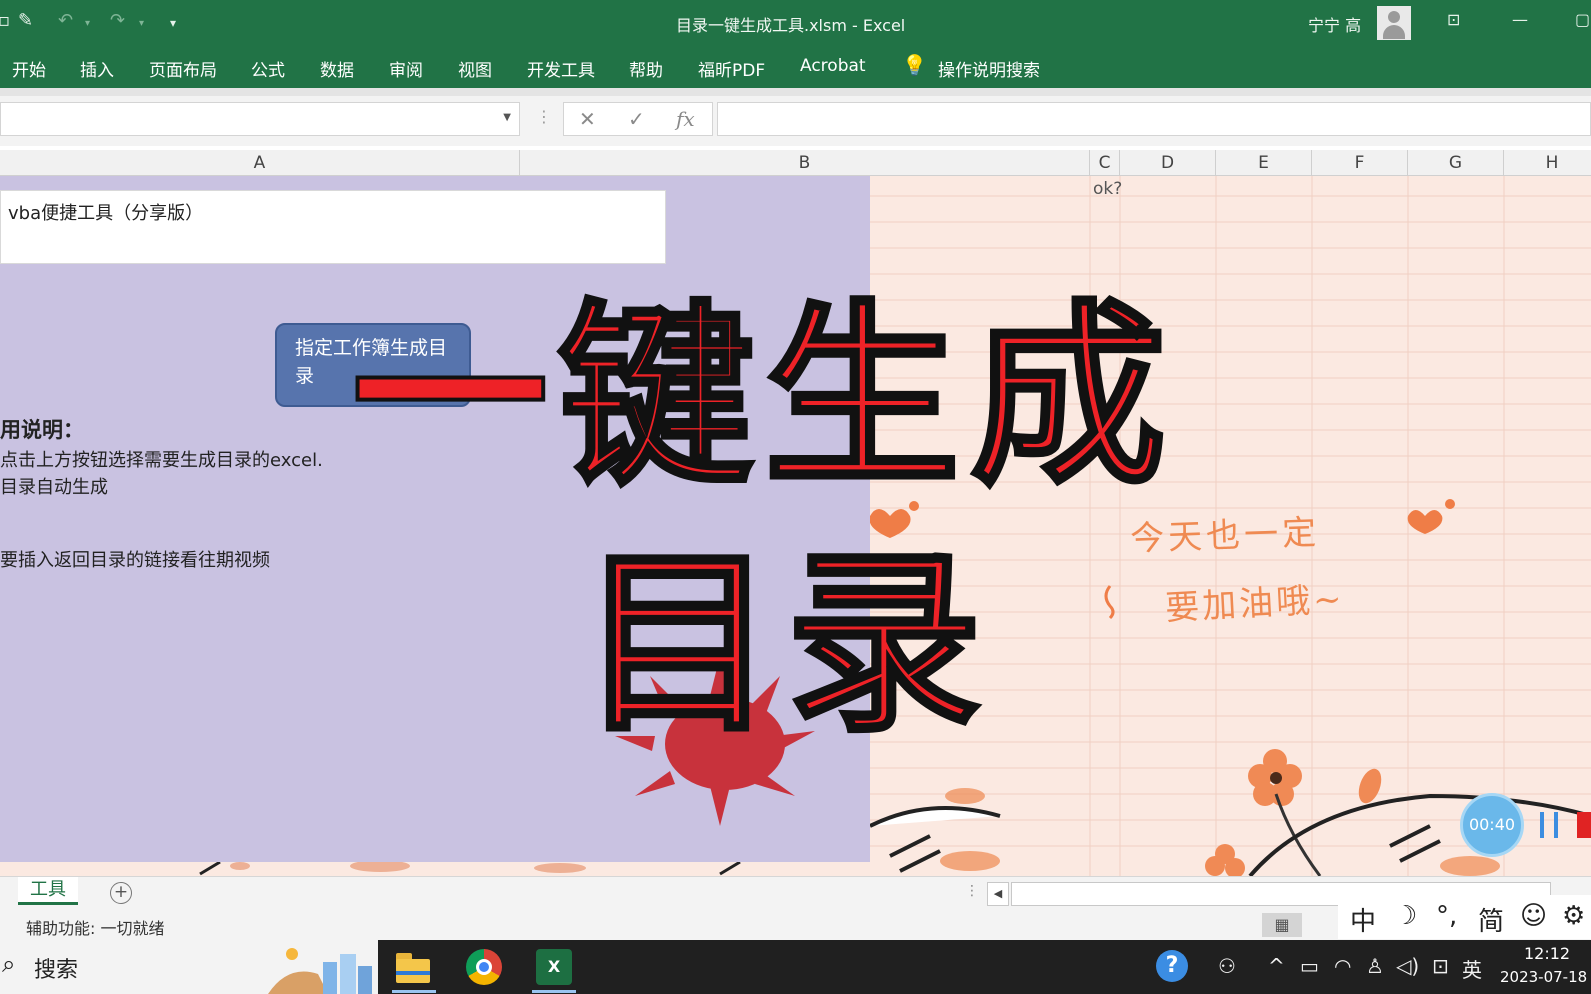 The image size is (1591, 994). What do you see at coordinates (1453, 19) in the screenshot?
I see `ribbon-display-options-icon: ⊡` at bounding box center [1453, 19].